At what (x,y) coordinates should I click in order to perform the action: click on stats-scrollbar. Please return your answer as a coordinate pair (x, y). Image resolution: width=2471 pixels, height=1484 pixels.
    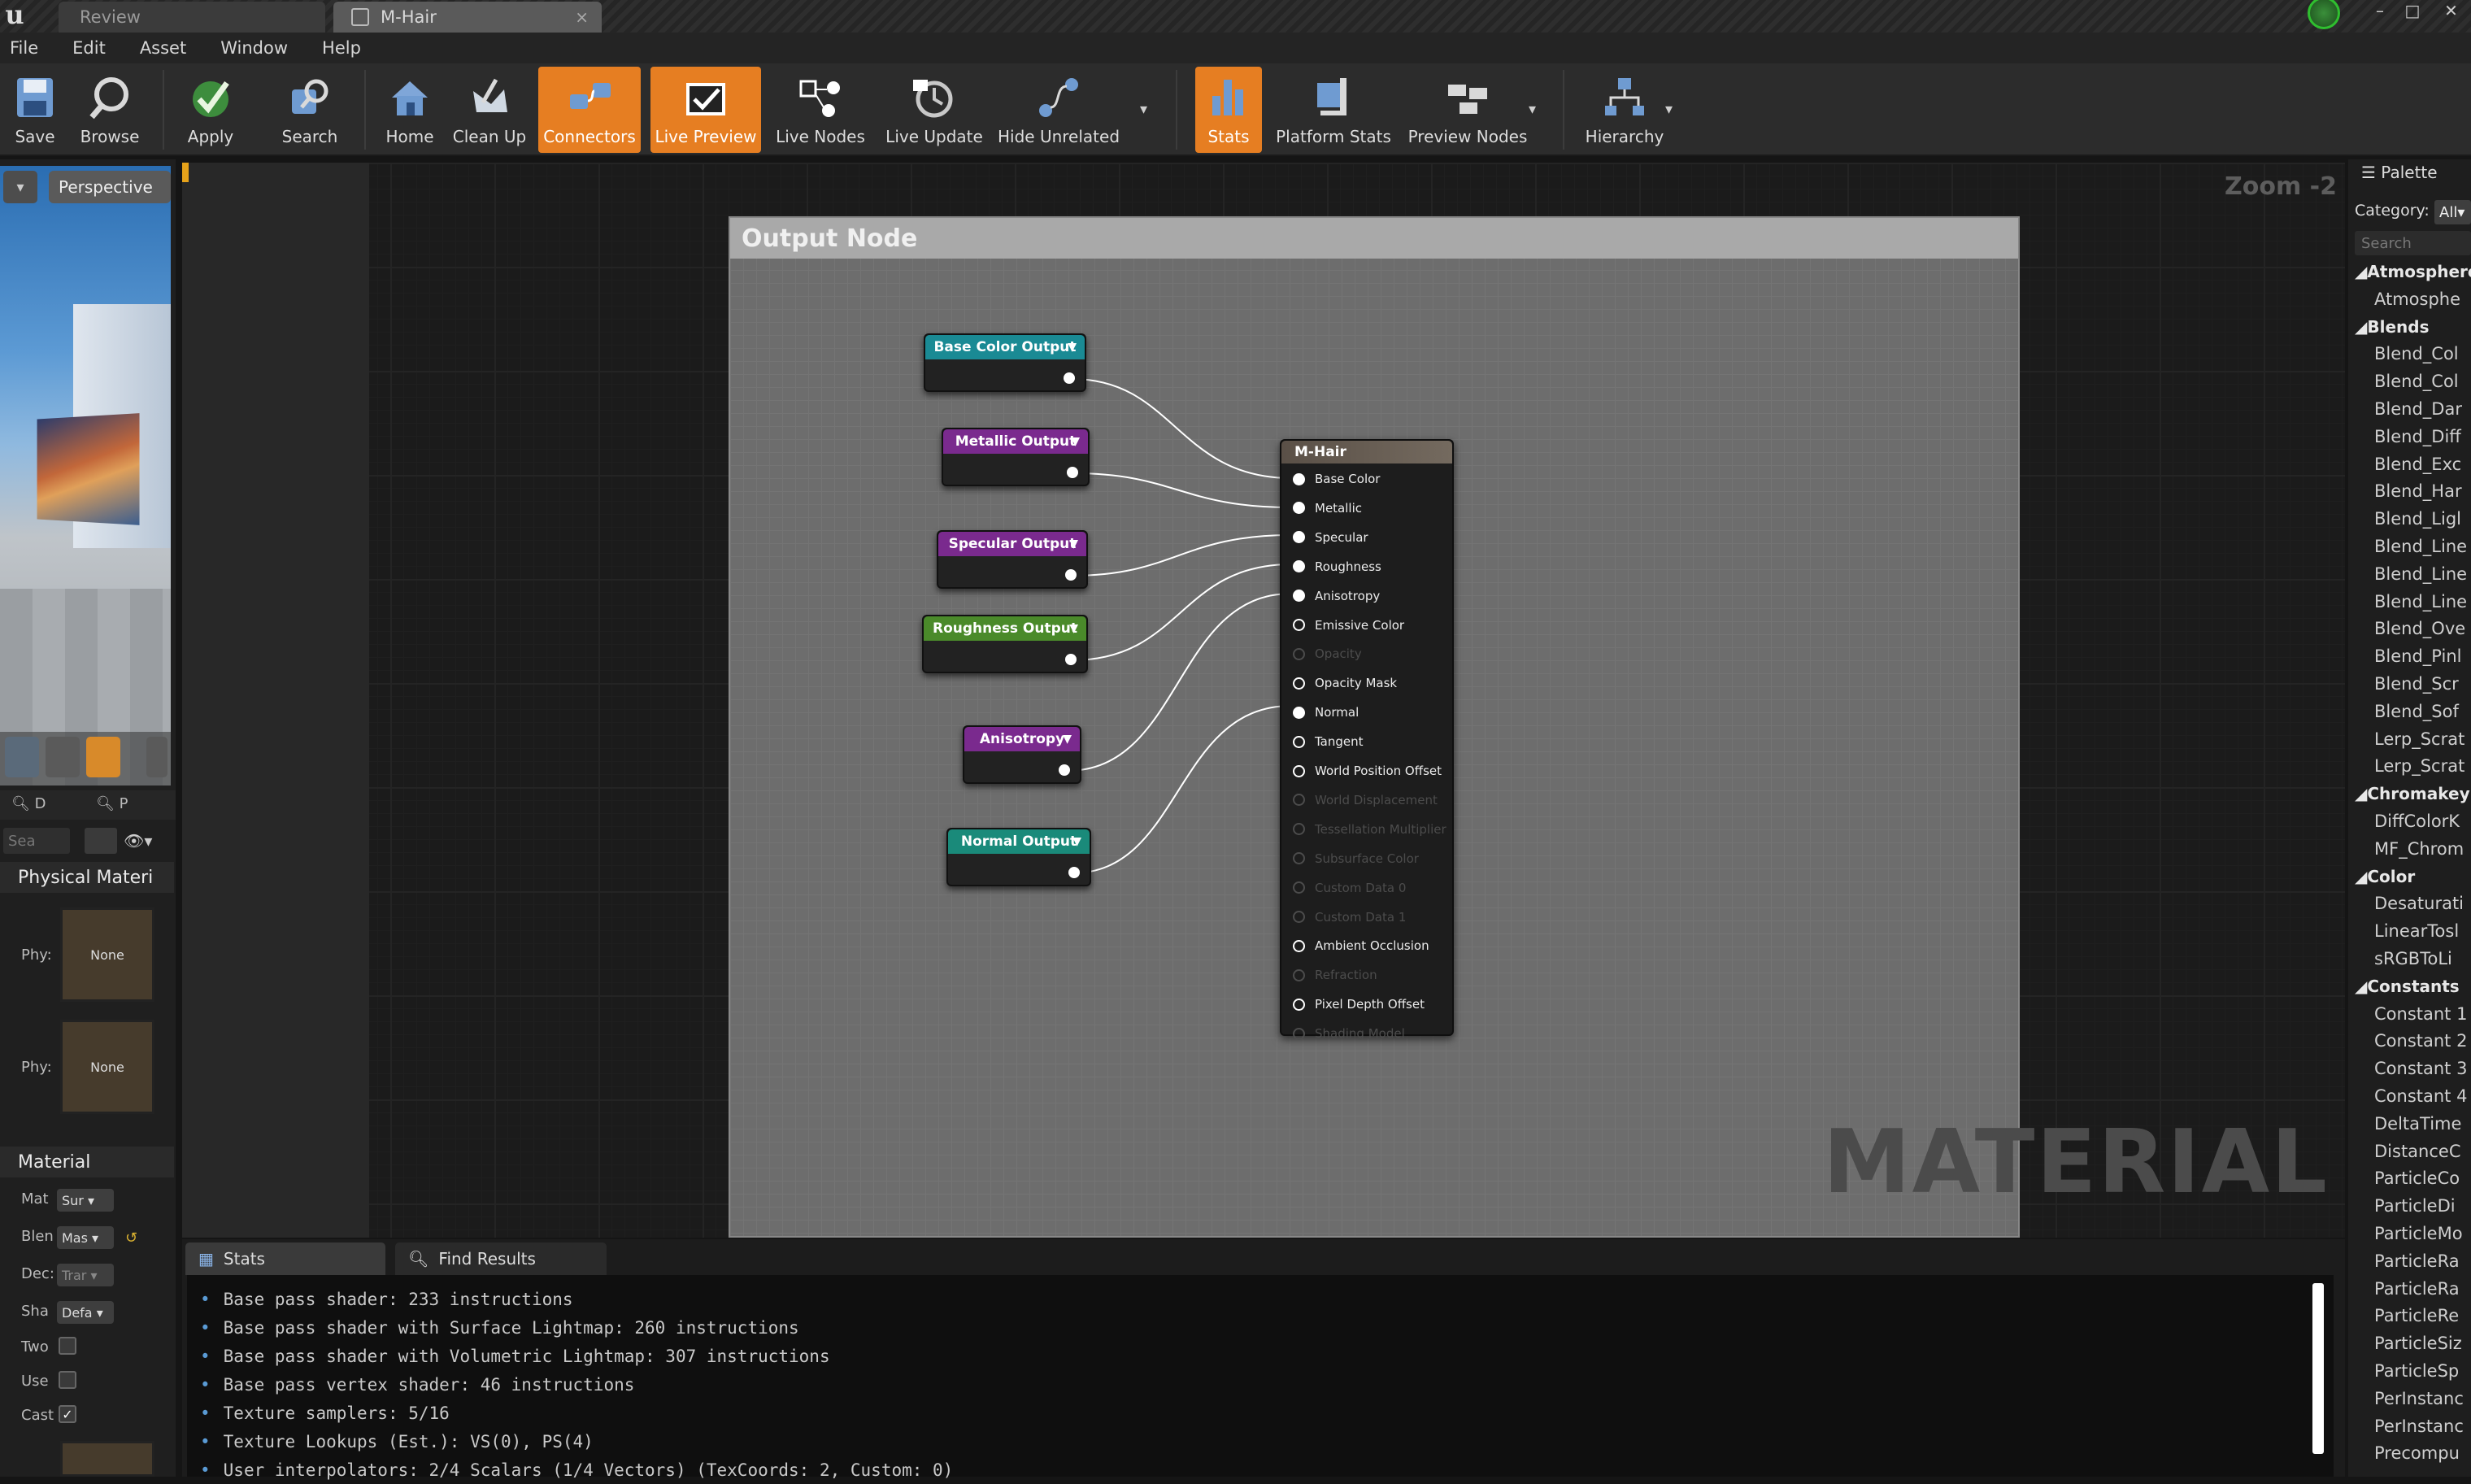
    Looking at the image, I should click on (2318, 1368).